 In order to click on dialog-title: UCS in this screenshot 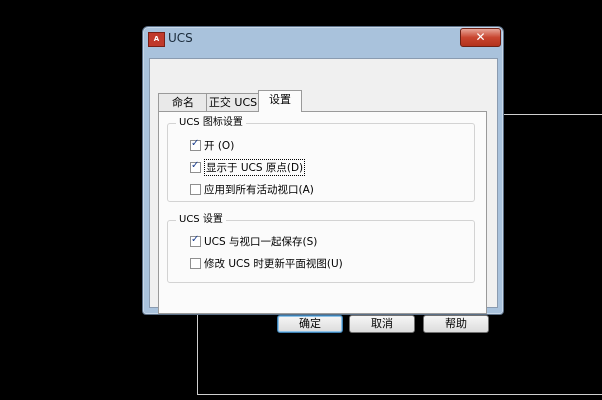, I will do `click(180, 38)`.